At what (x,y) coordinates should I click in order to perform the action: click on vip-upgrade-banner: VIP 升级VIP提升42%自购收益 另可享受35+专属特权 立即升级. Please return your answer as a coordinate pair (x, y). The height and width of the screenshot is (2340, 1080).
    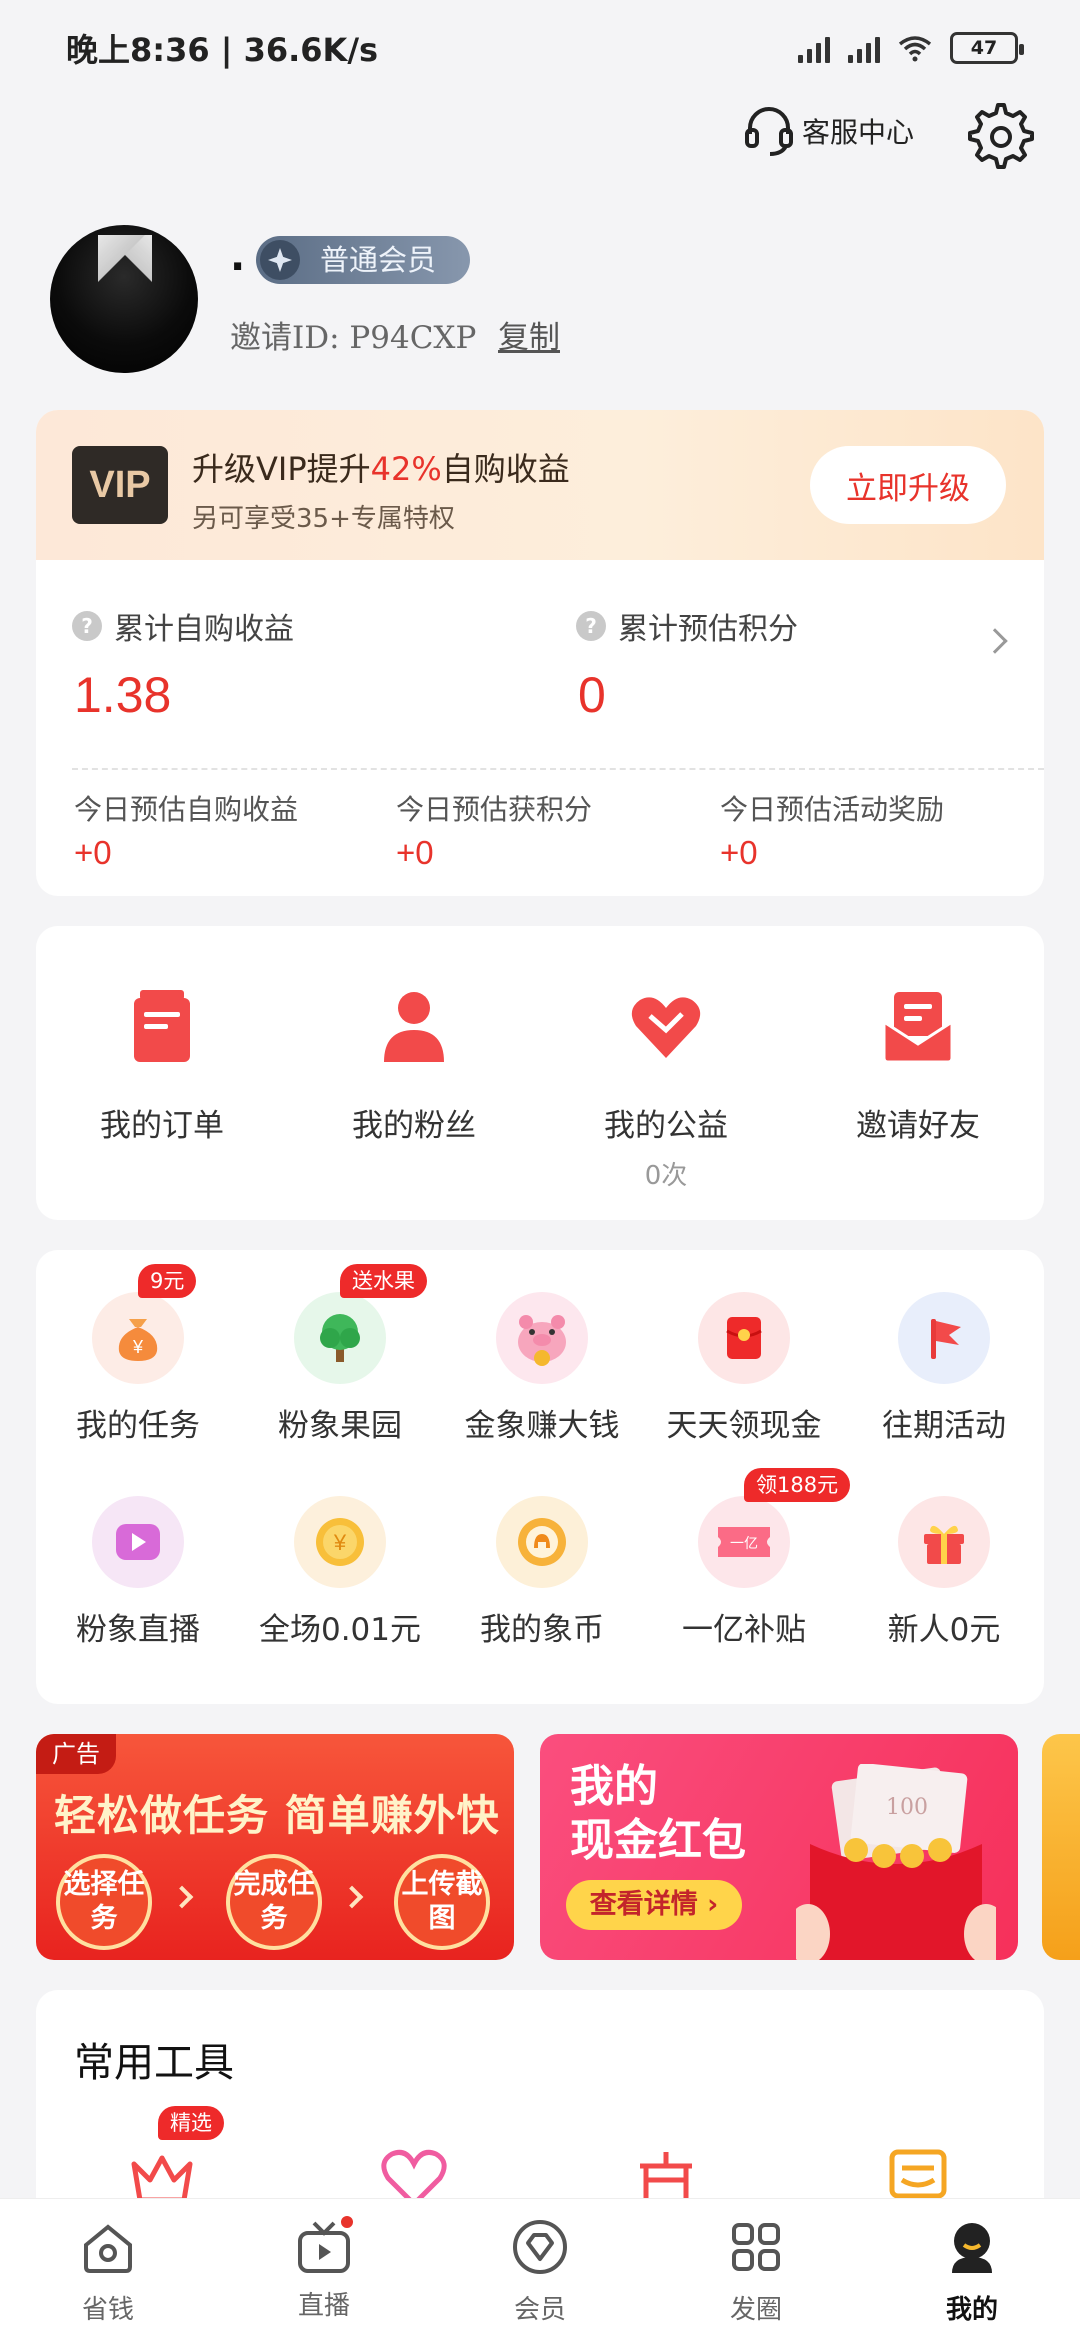
    Looking at the image, I should click on (540, 485).